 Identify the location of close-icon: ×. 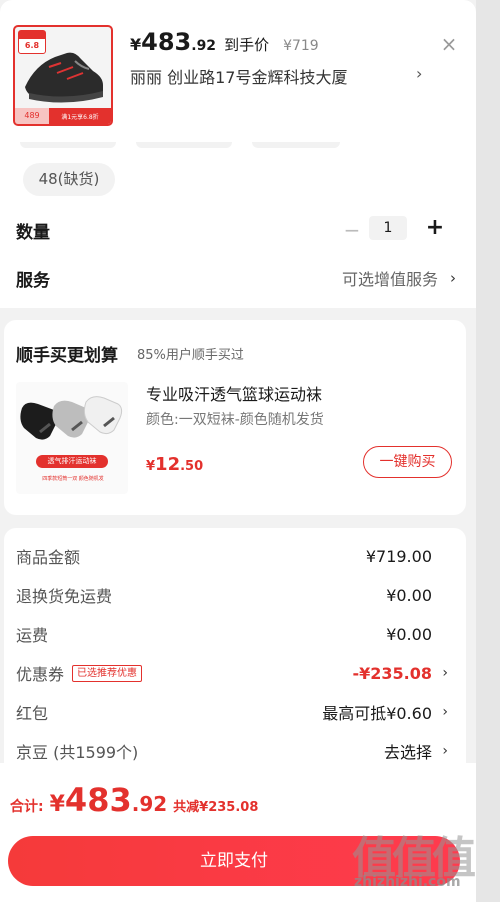
(449, 44).